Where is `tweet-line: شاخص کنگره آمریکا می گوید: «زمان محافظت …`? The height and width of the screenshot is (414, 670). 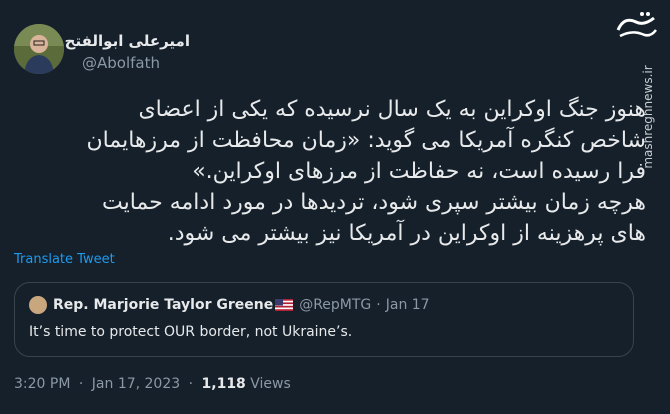
tweet-line: شاخص کنگره آمریکا می گوید: «زمان محافظت … is located at coordinates (366, 140).